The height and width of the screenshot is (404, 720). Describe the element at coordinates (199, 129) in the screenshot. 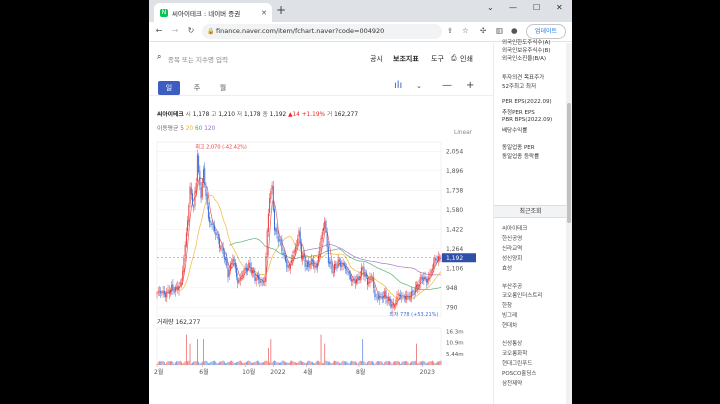

I see `ma-period-60: 60` at that location.